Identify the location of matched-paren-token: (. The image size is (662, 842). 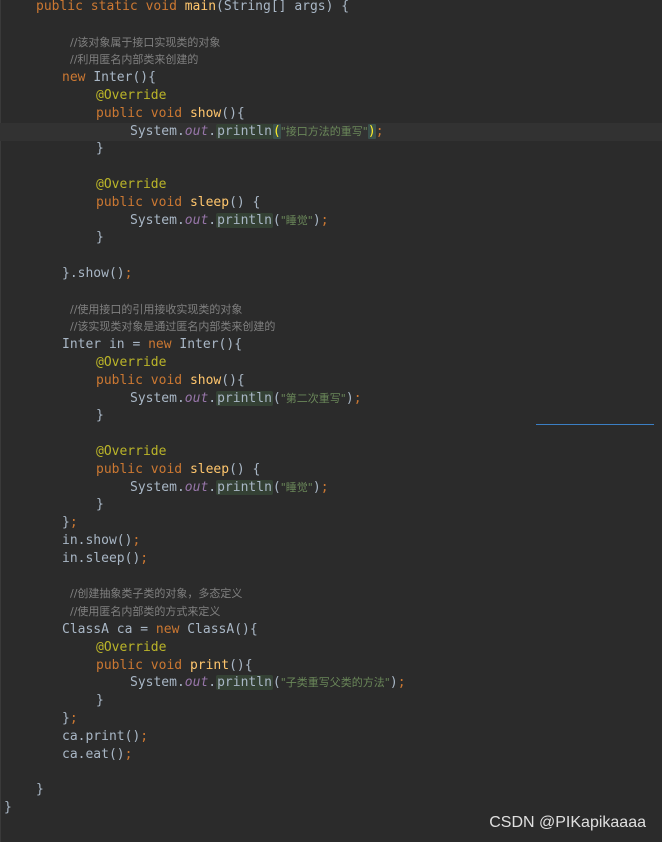
(276, 131).